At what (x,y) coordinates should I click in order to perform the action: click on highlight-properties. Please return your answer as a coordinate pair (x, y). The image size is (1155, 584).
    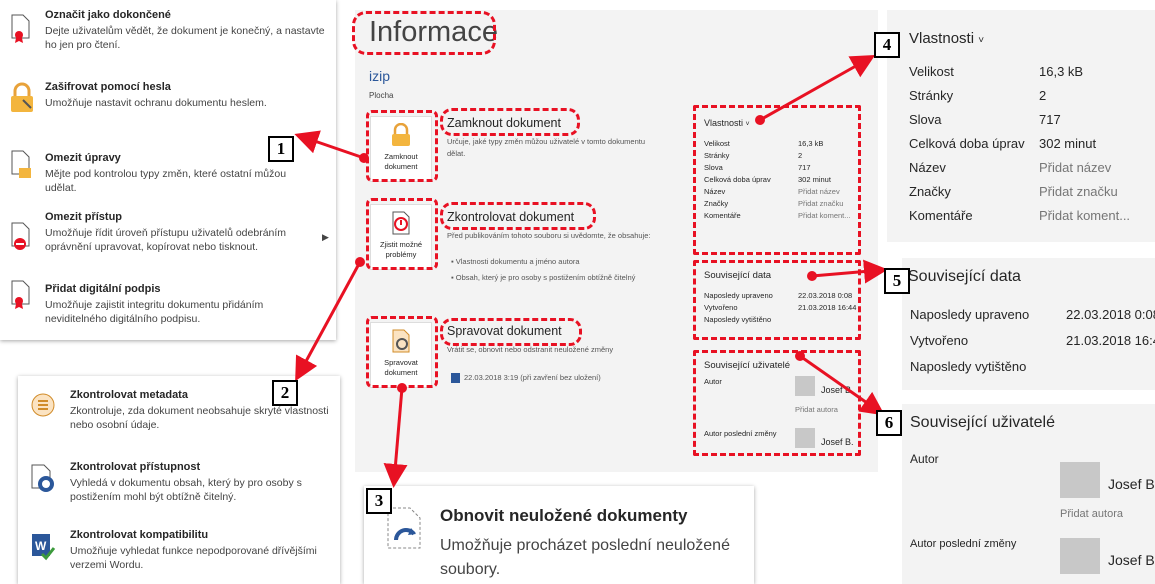
    Looking at the image, I should click on (777, 180).